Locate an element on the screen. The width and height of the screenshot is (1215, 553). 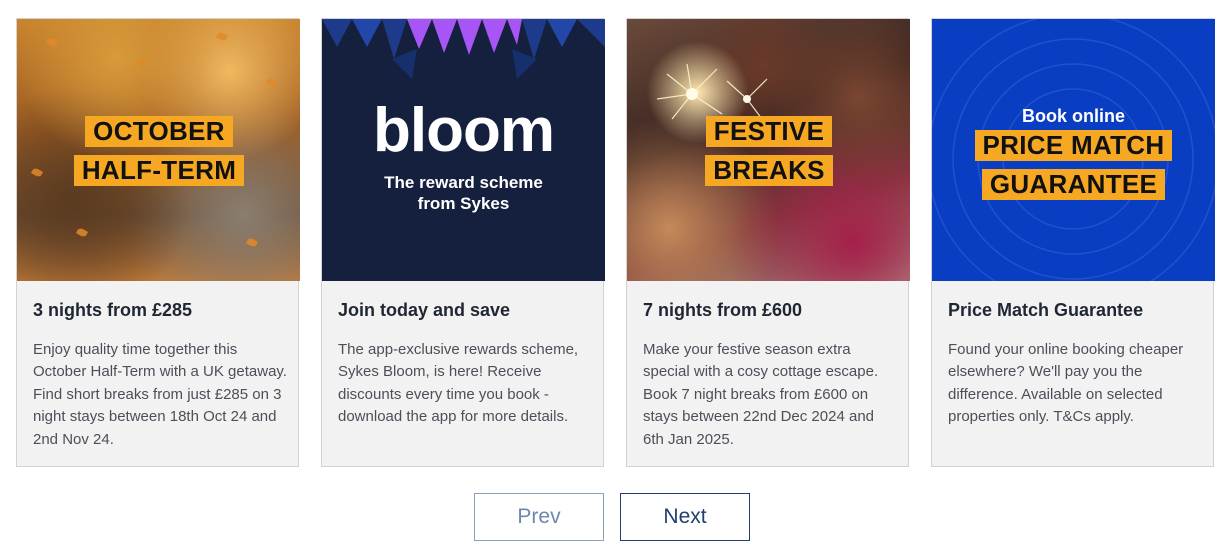
tag-line-1: FESTIVE is located at coordinates (769, 131).